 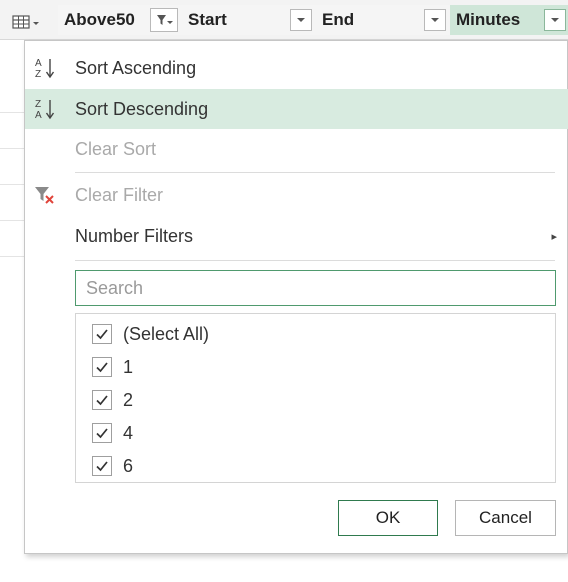 What do you see at coordinates (207, 19) in the screenshot?
I see `column-label: Start` at bounding box center [207, 19].